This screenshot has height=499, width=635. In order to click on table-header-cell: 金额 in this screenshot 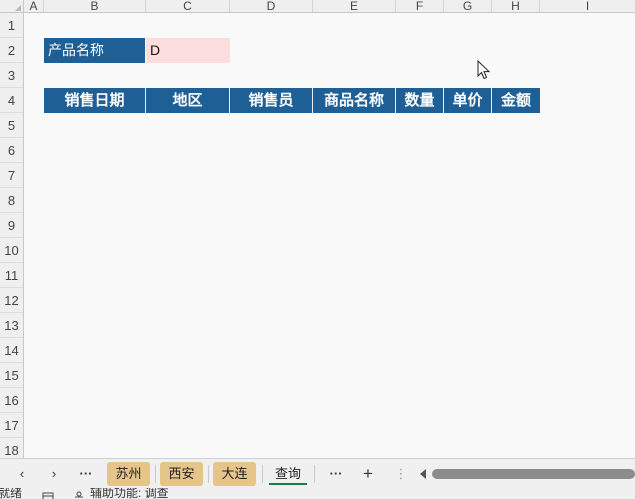, I will do `click(516, 100)`.